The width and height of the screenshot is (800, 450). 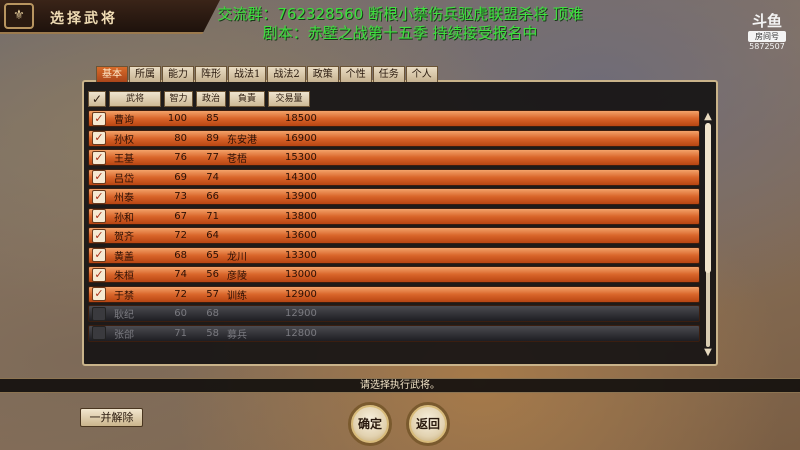 I want to click on officer-politics: 64, so click(x=212, y=235).